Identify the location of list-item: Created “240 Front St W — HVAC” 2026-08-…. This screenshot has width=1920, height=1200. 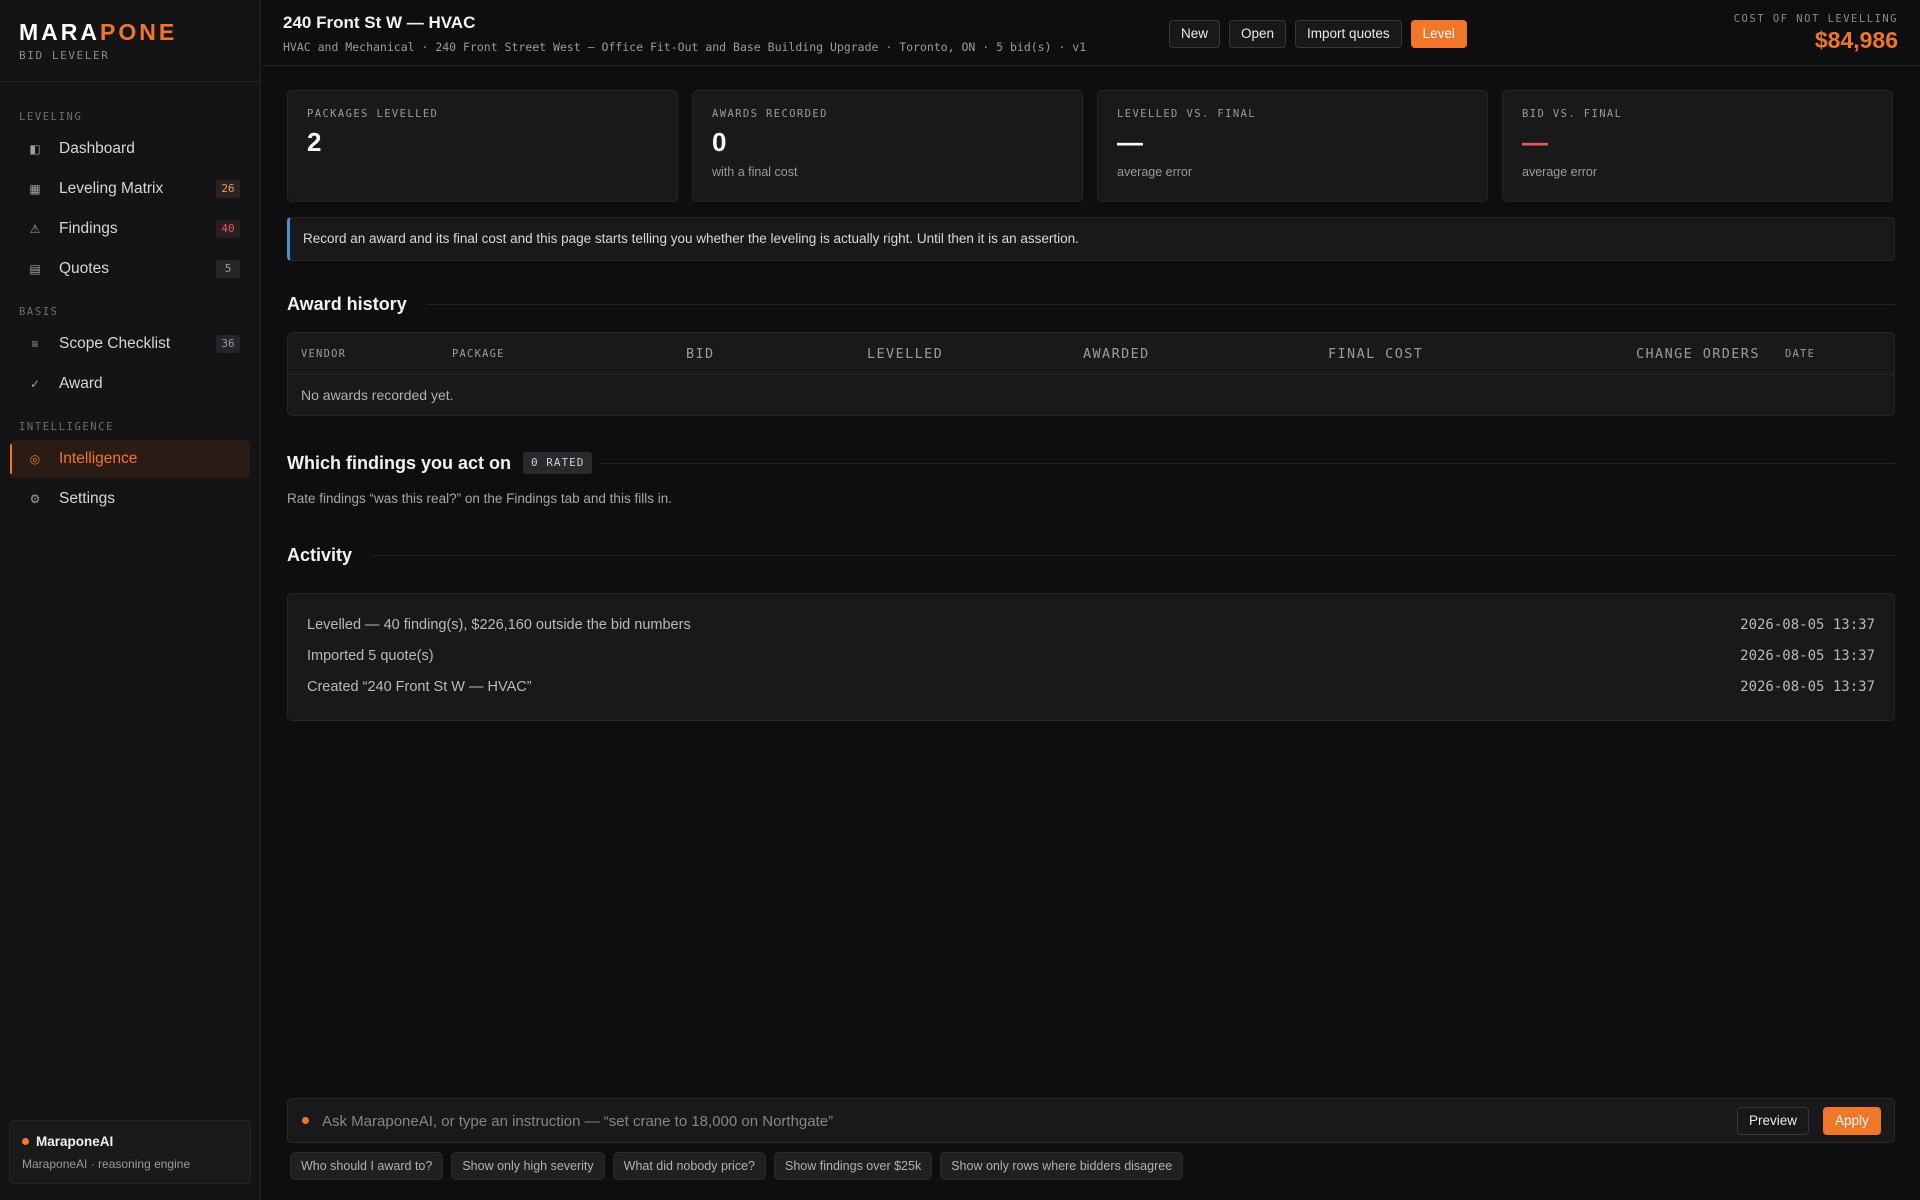
(1091, 687).